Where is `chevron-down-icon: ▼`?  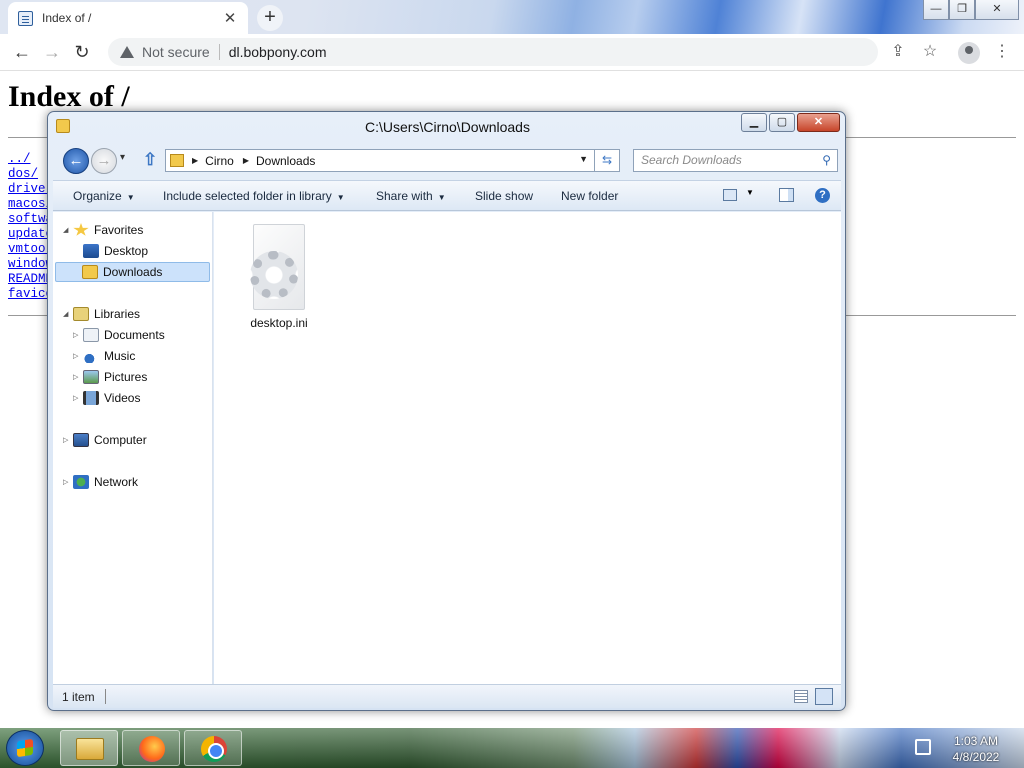
chevron-down-icon: ▼ is located at coordinates (441, 197).